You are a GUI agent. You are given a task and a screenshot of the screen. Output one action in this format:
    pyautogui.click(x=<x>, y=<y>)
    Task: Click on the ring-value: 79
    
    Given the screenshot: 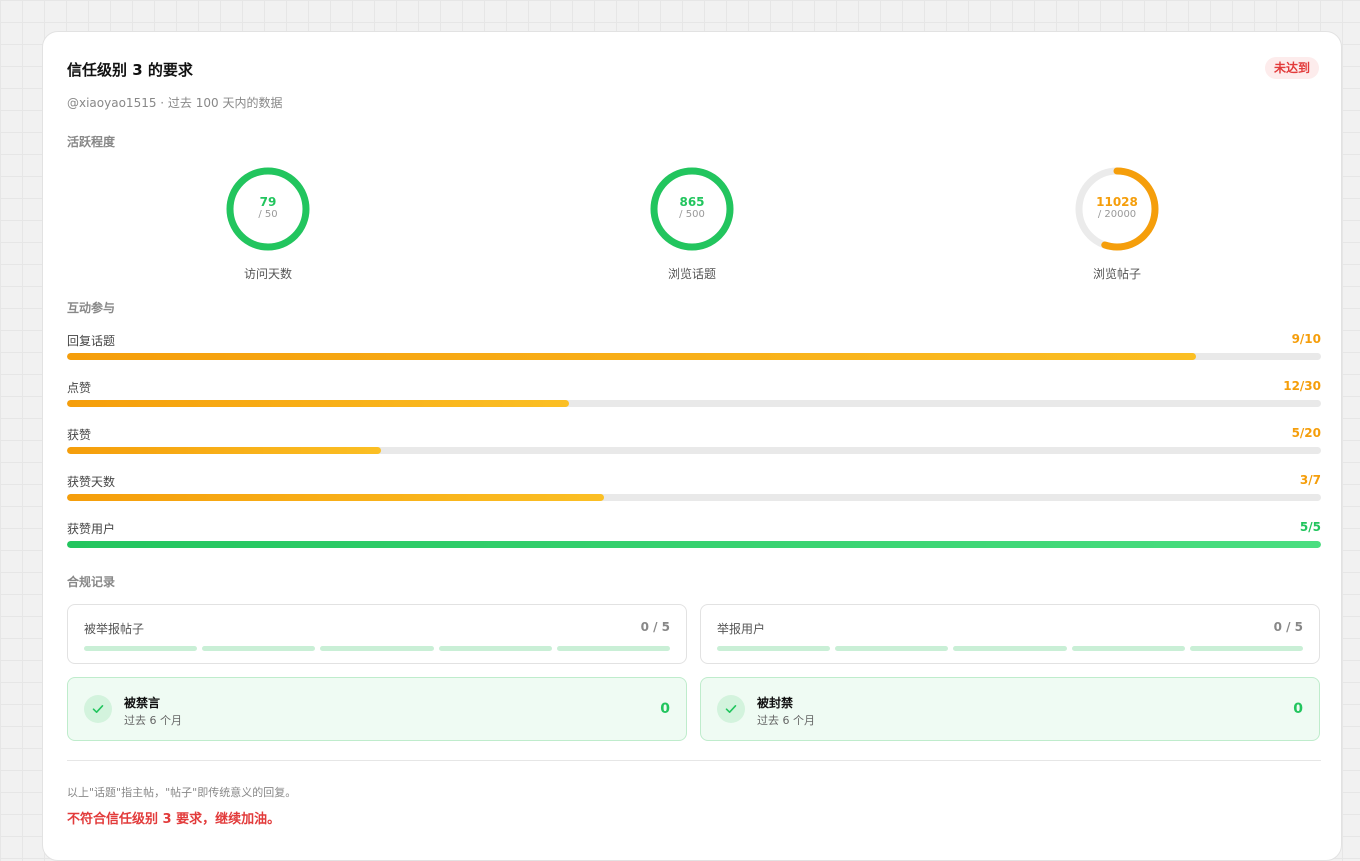 What is the action you would take?
    pyautogui.click(x=268, y=202)
    